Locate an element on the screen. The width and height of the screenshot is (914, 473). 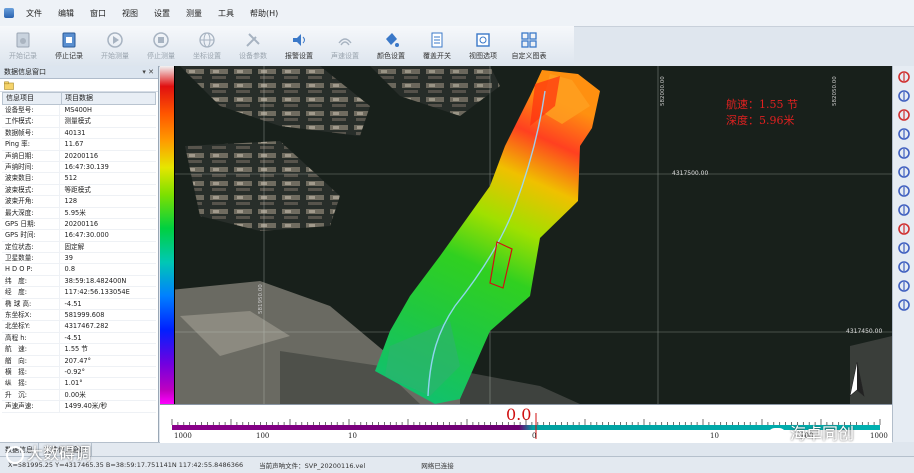
view-options-icon is located at coordinates (483, 40).